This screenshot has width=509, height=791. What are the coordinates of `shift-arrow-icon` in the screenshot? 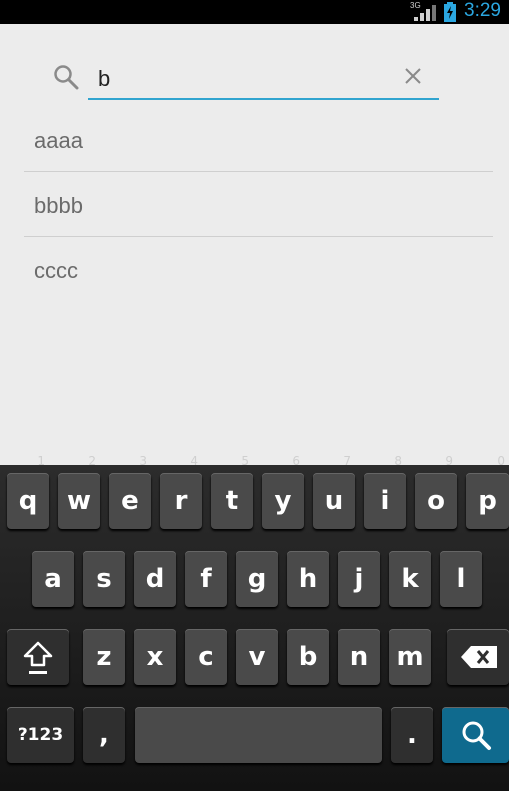 It's located at (38, 657).